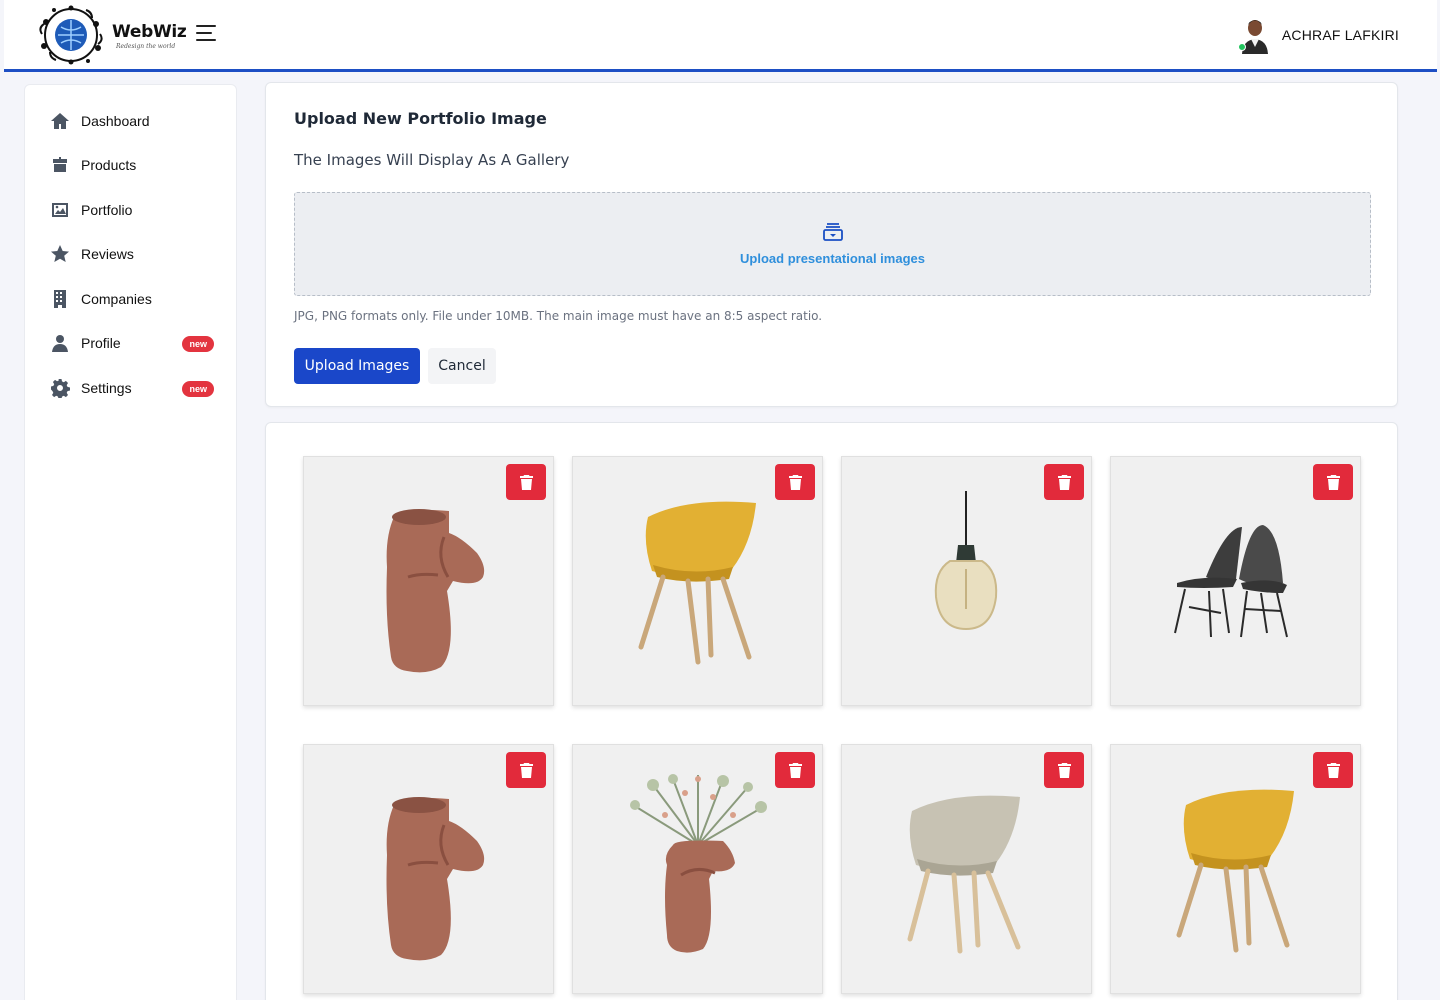  I want to click on upload-images-button: Upload Images, so click(357, 366).